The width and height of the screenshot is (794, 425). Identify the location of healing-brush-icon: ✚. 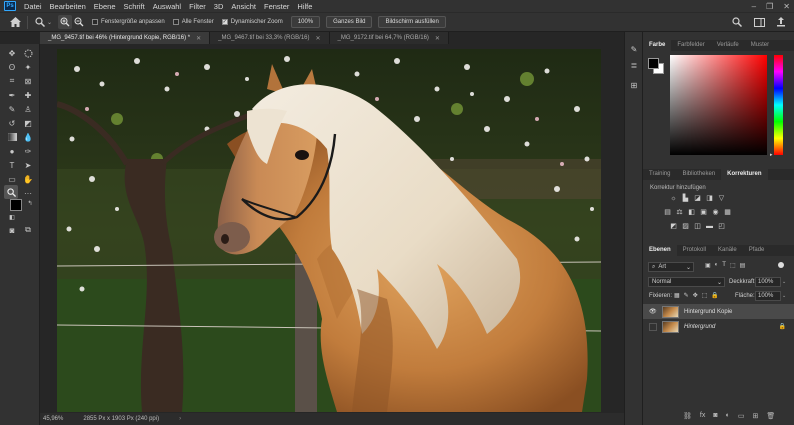
(28, 95).